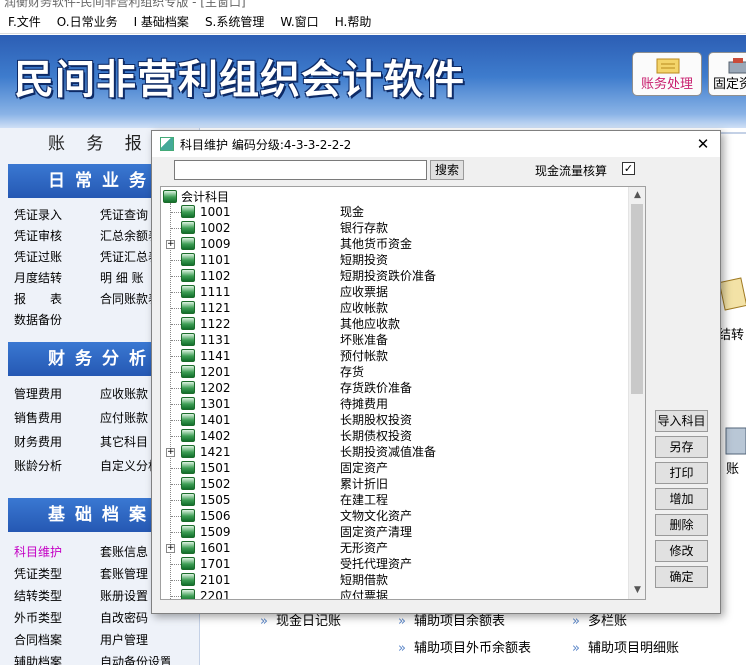  What do you see at coordinates (396, 404) in the screenshot?
I see `account-row: 1301 待摊费用` at bounding box center [396, 404].